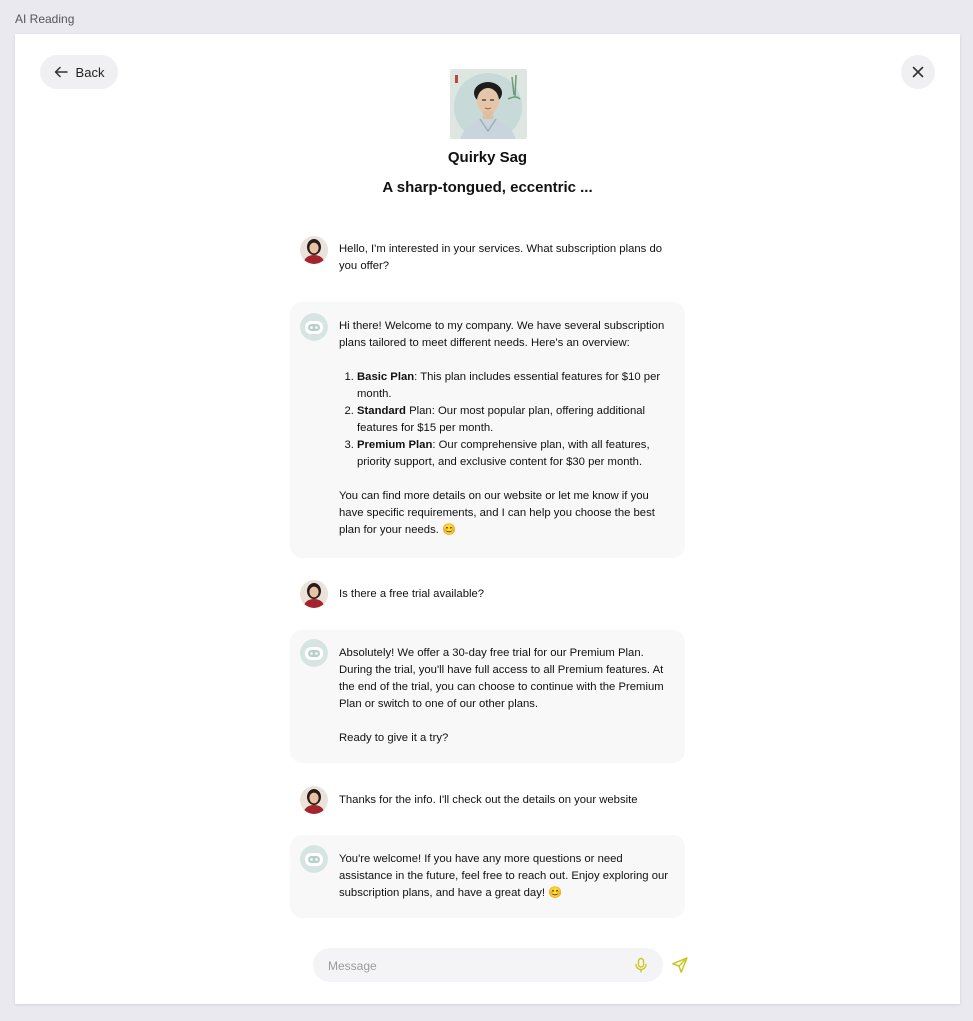 The height and width of the screenshot is (1021, 973). What do you see at coordinates (381, 411) in the screenshot?
I see `plan-name: Standard` at bounding box center [381, 411].